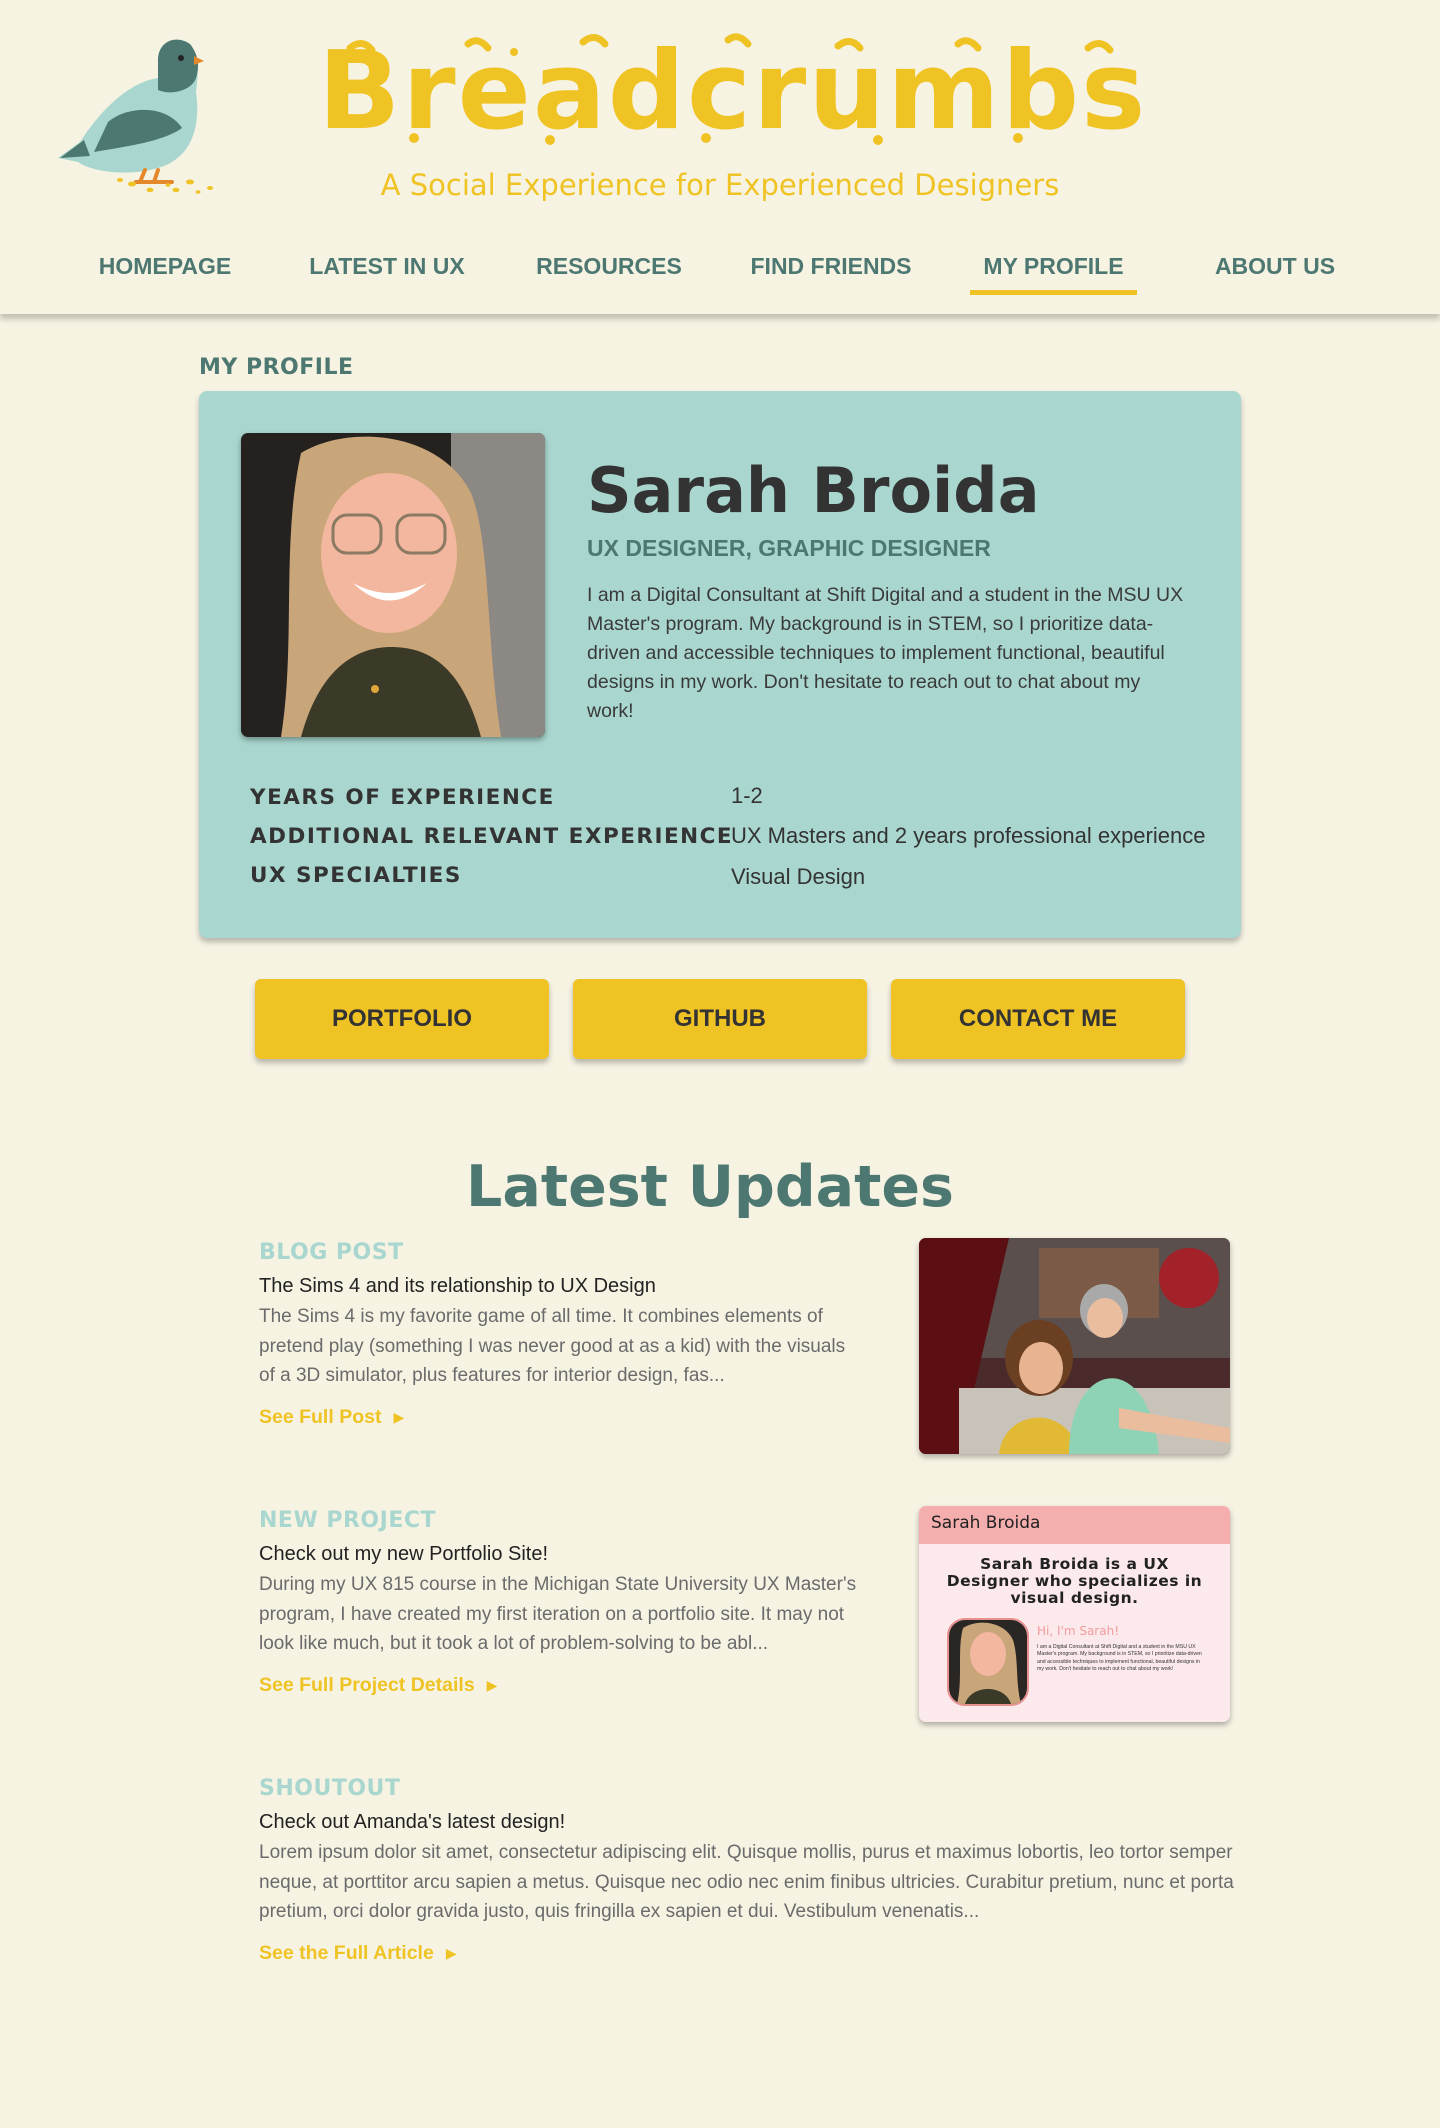 The image size is (1440, 2128). Describe the element at coordinates (387, 268) in the screenshot. I see `nav-item-latest-in-ux: LATEST IN UX` at that location.